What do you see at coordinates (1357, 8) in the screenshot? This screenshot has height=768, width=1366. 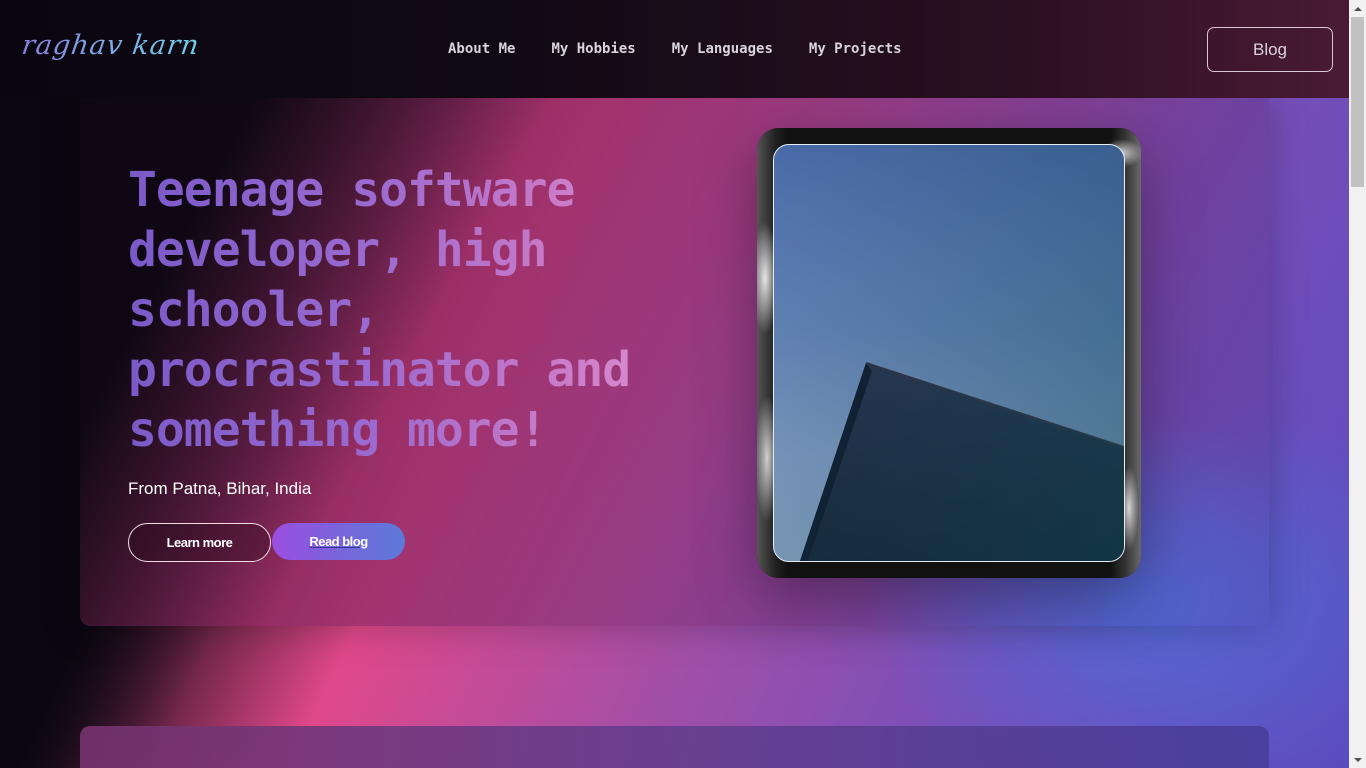 I see `scroll-up-arrow-icon` at bounding box center [1357, 8].